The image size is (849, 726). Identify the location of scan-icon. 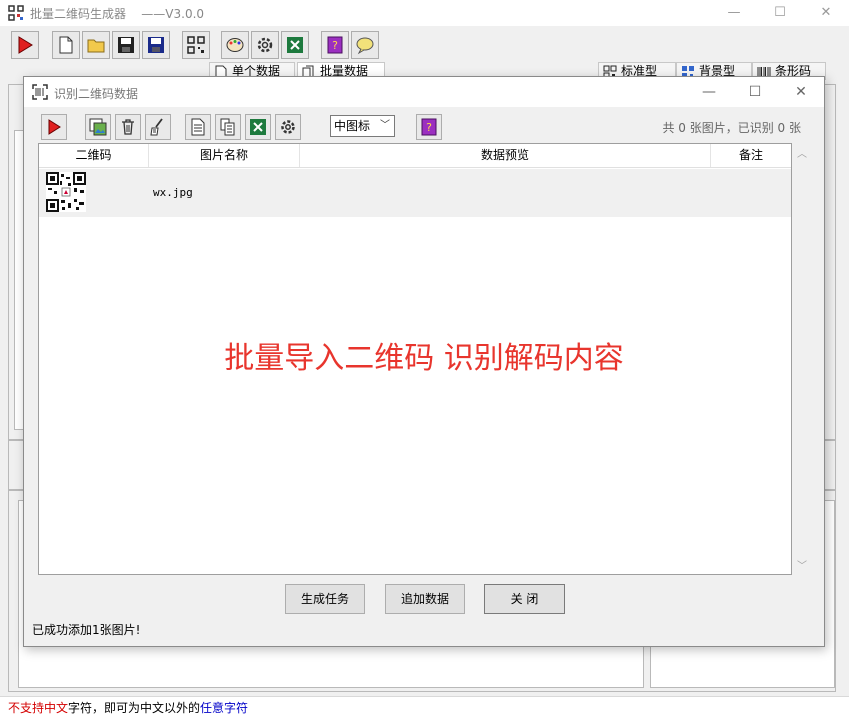
(40, 92).